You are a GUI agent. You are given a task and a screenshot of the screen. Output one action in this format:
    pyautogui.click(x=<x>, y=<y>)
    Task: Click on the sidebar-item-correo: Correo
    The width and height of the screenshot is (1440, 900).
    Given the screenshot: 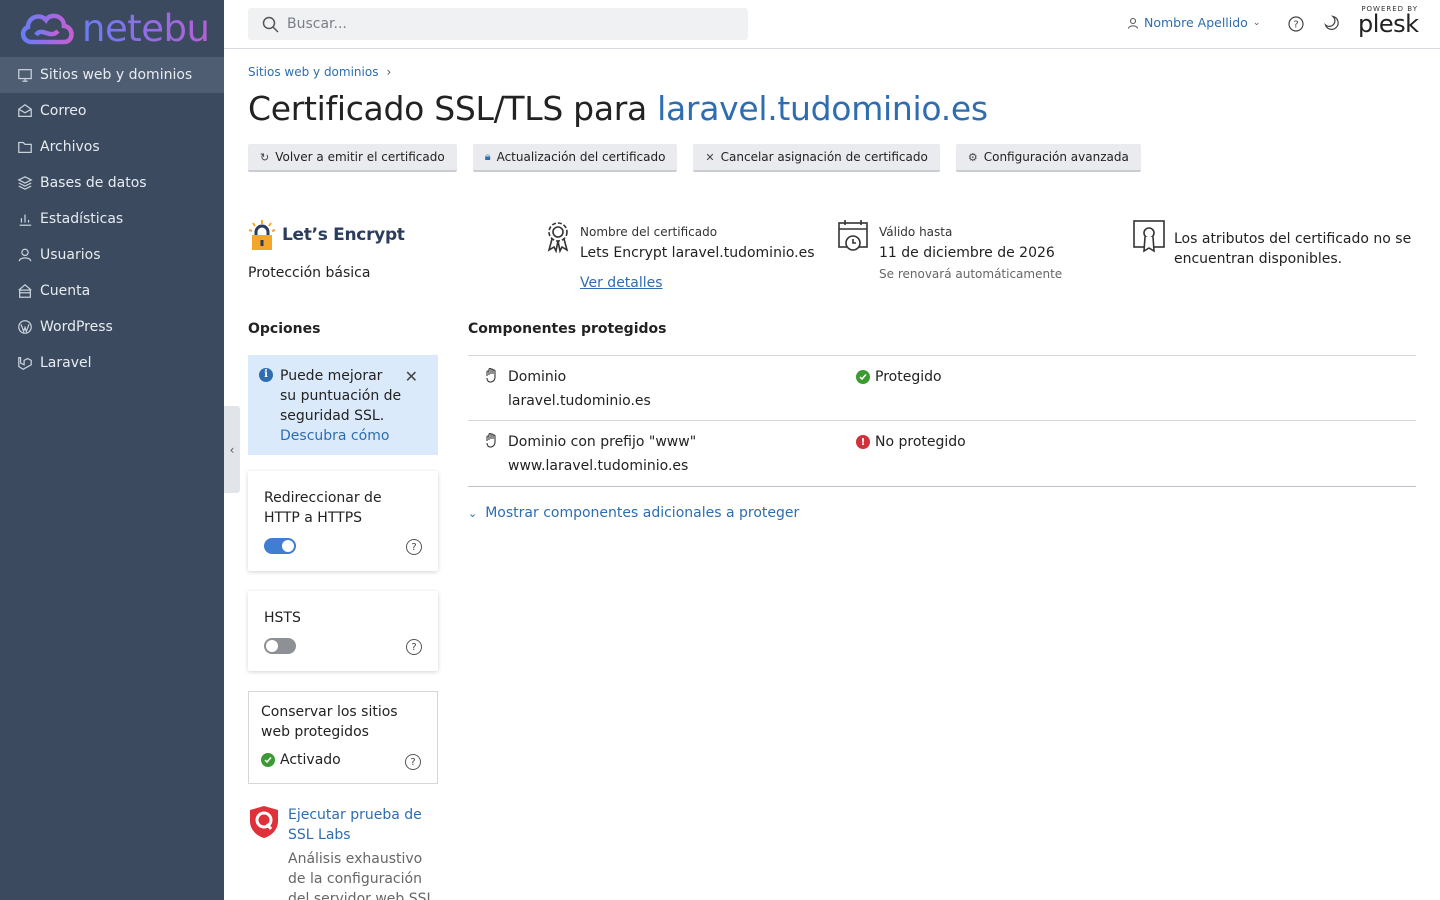 What is the action you would take?
    pyautogui.click(x=112, y=111)
    